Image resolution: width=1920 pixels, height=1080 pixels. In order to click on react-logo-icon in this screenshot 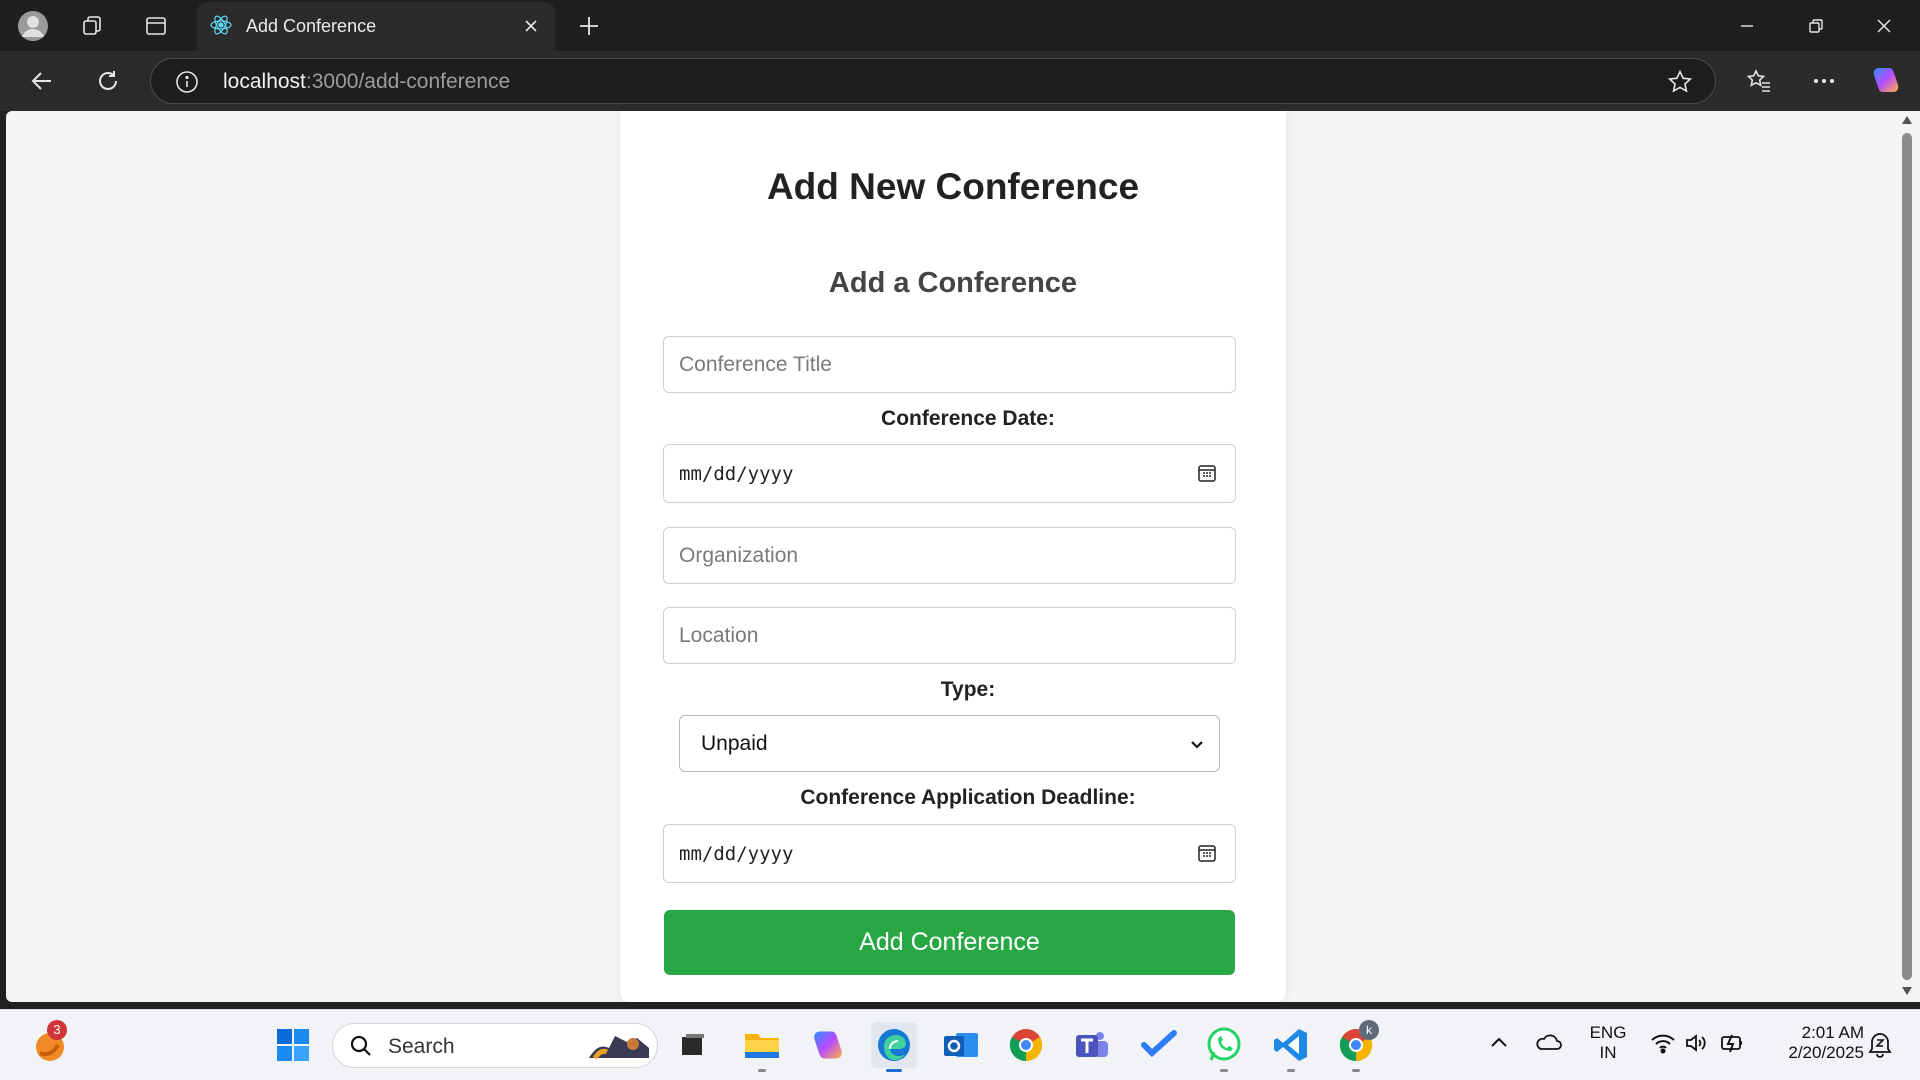, I will do `click(221, 25)`.